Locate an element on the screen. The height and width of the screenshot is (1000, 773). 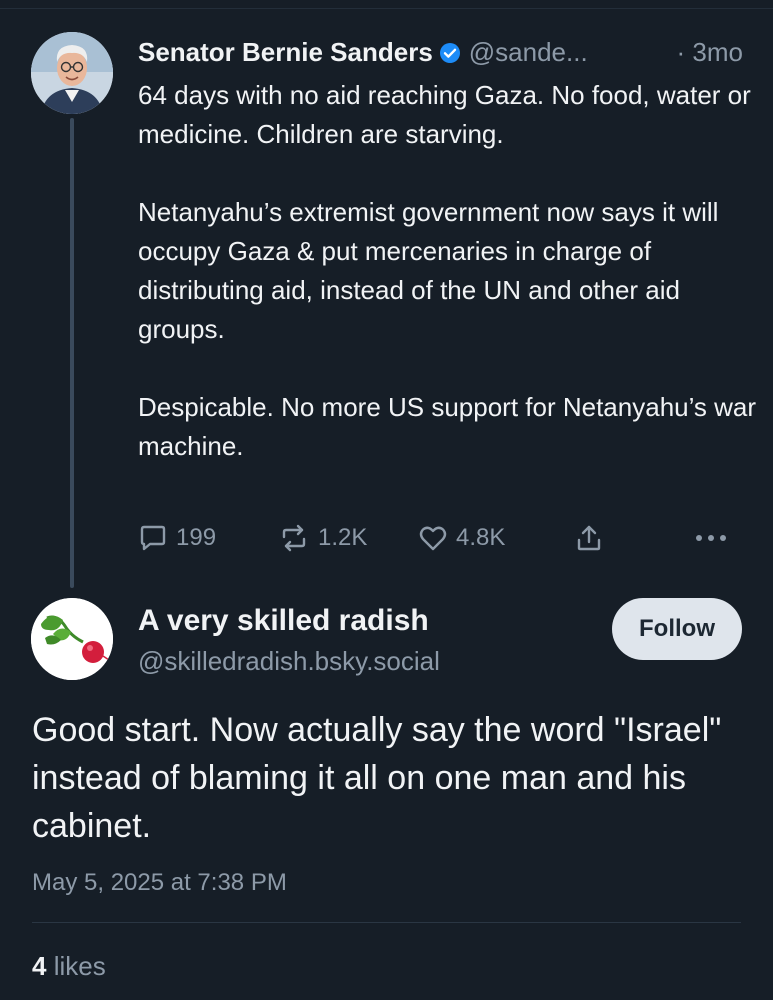
bernie-avatar is located at coordinates (72, 73).